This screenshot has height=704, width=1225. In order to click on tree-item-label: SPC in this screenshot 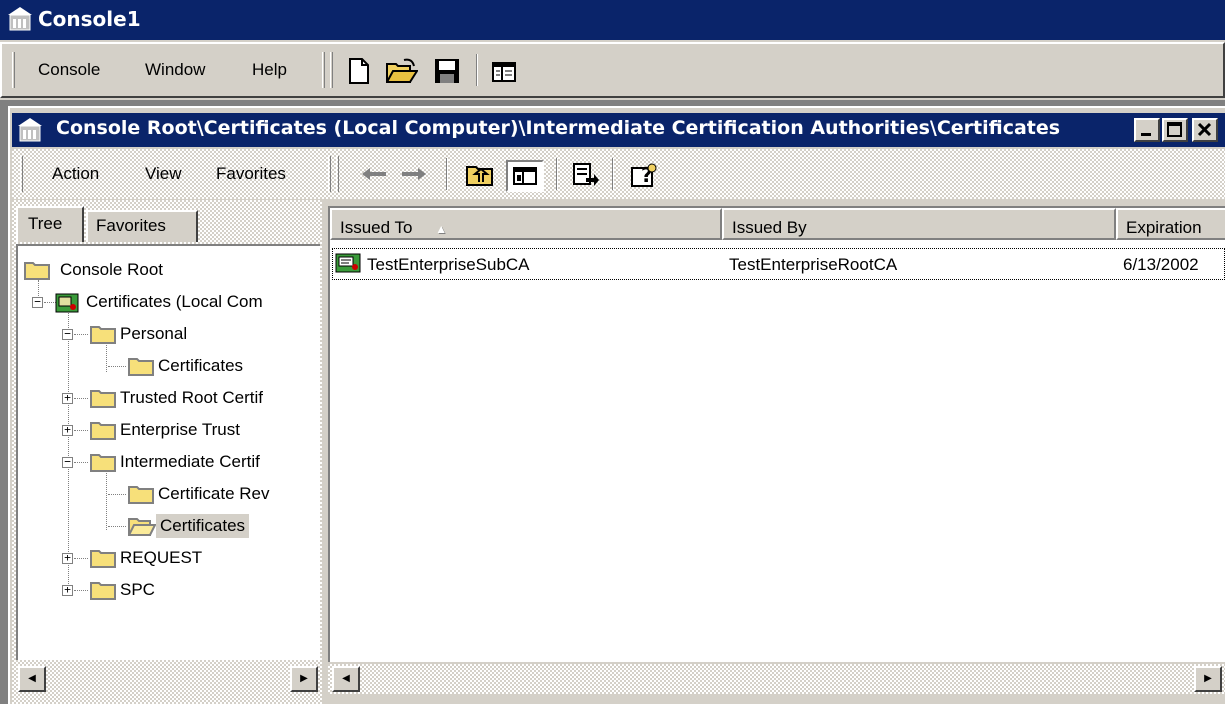, I will do `click(137, 589)`.